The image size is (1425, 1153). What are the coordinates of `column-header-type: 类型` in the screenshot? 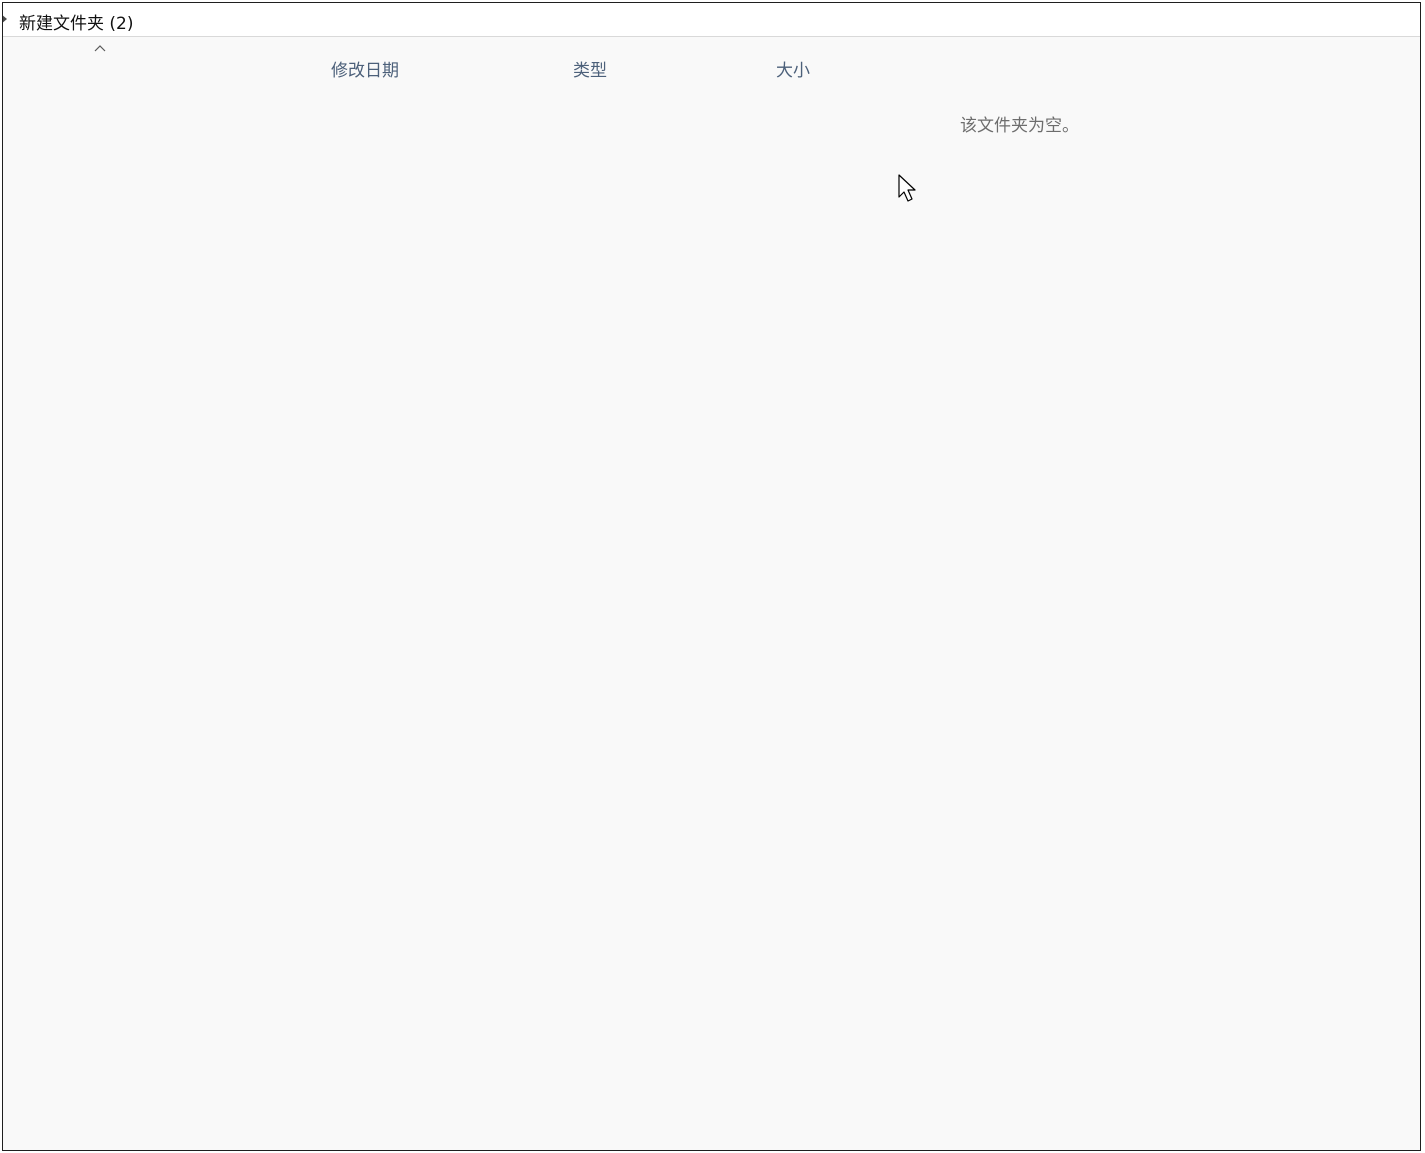 It's located at (590, 68).